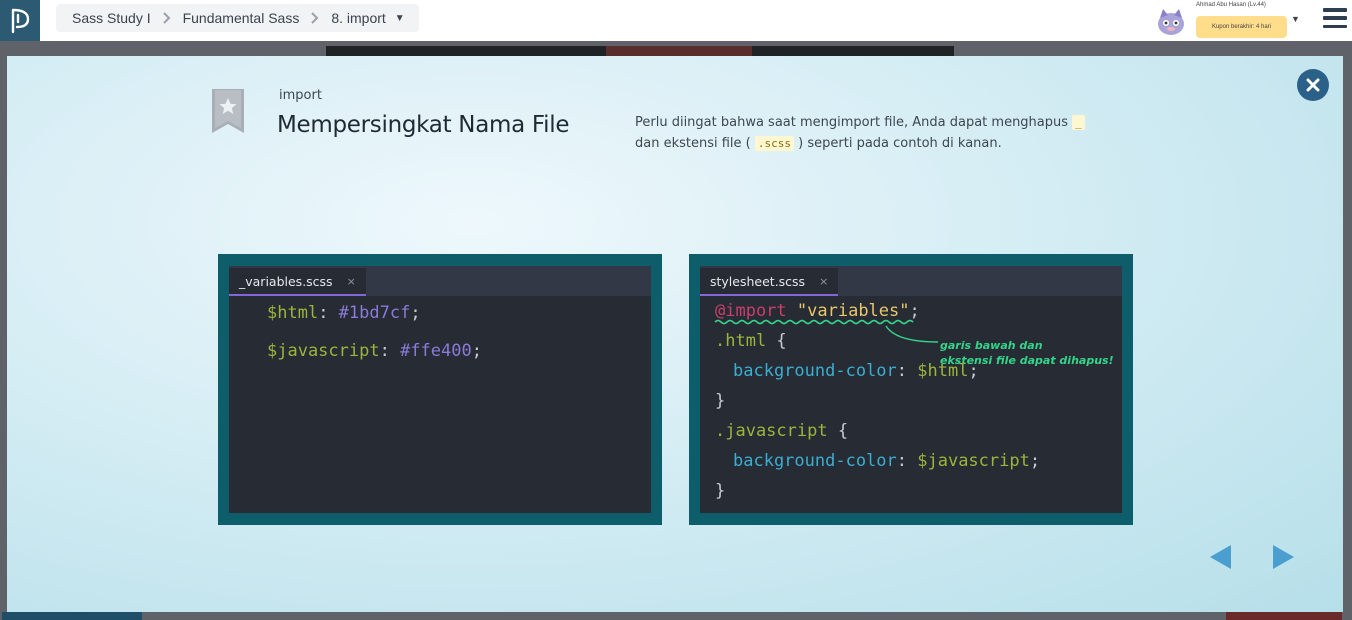  Describe the element at coordinates (1171, 22) in the screenshot. I see `avatar-icon` at that location.